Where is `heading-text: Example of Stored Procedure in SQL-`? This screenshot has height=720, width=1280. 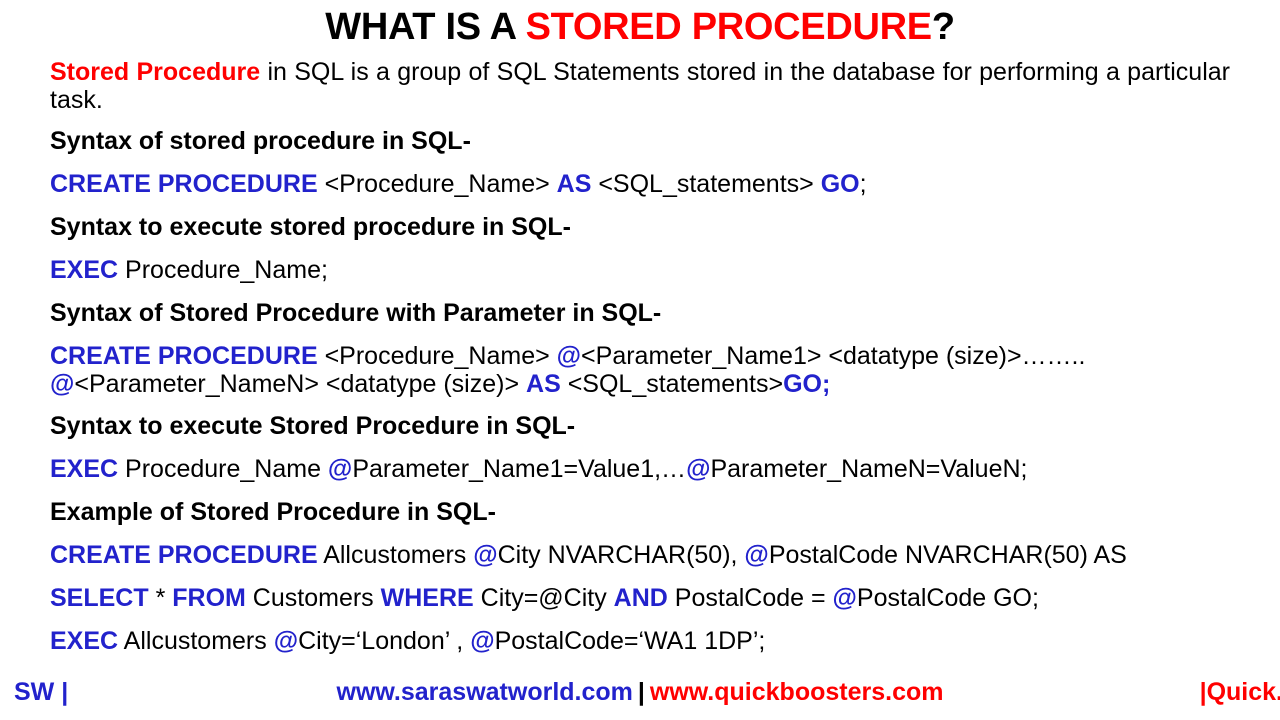
heading-text: Example of Stored Procedure in SQL- is located at coordinates (273, 512).